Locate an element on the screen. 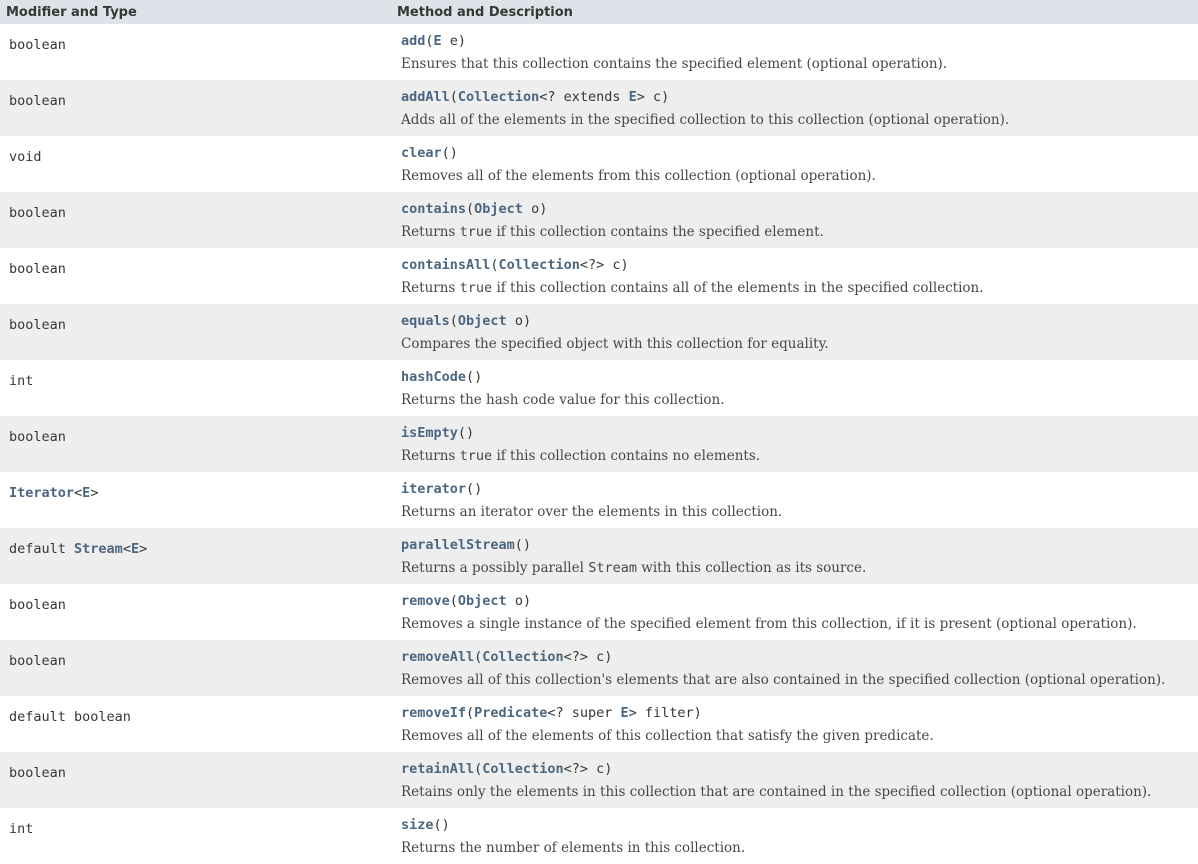  method-text: o) is located at coordinates (535, 209).